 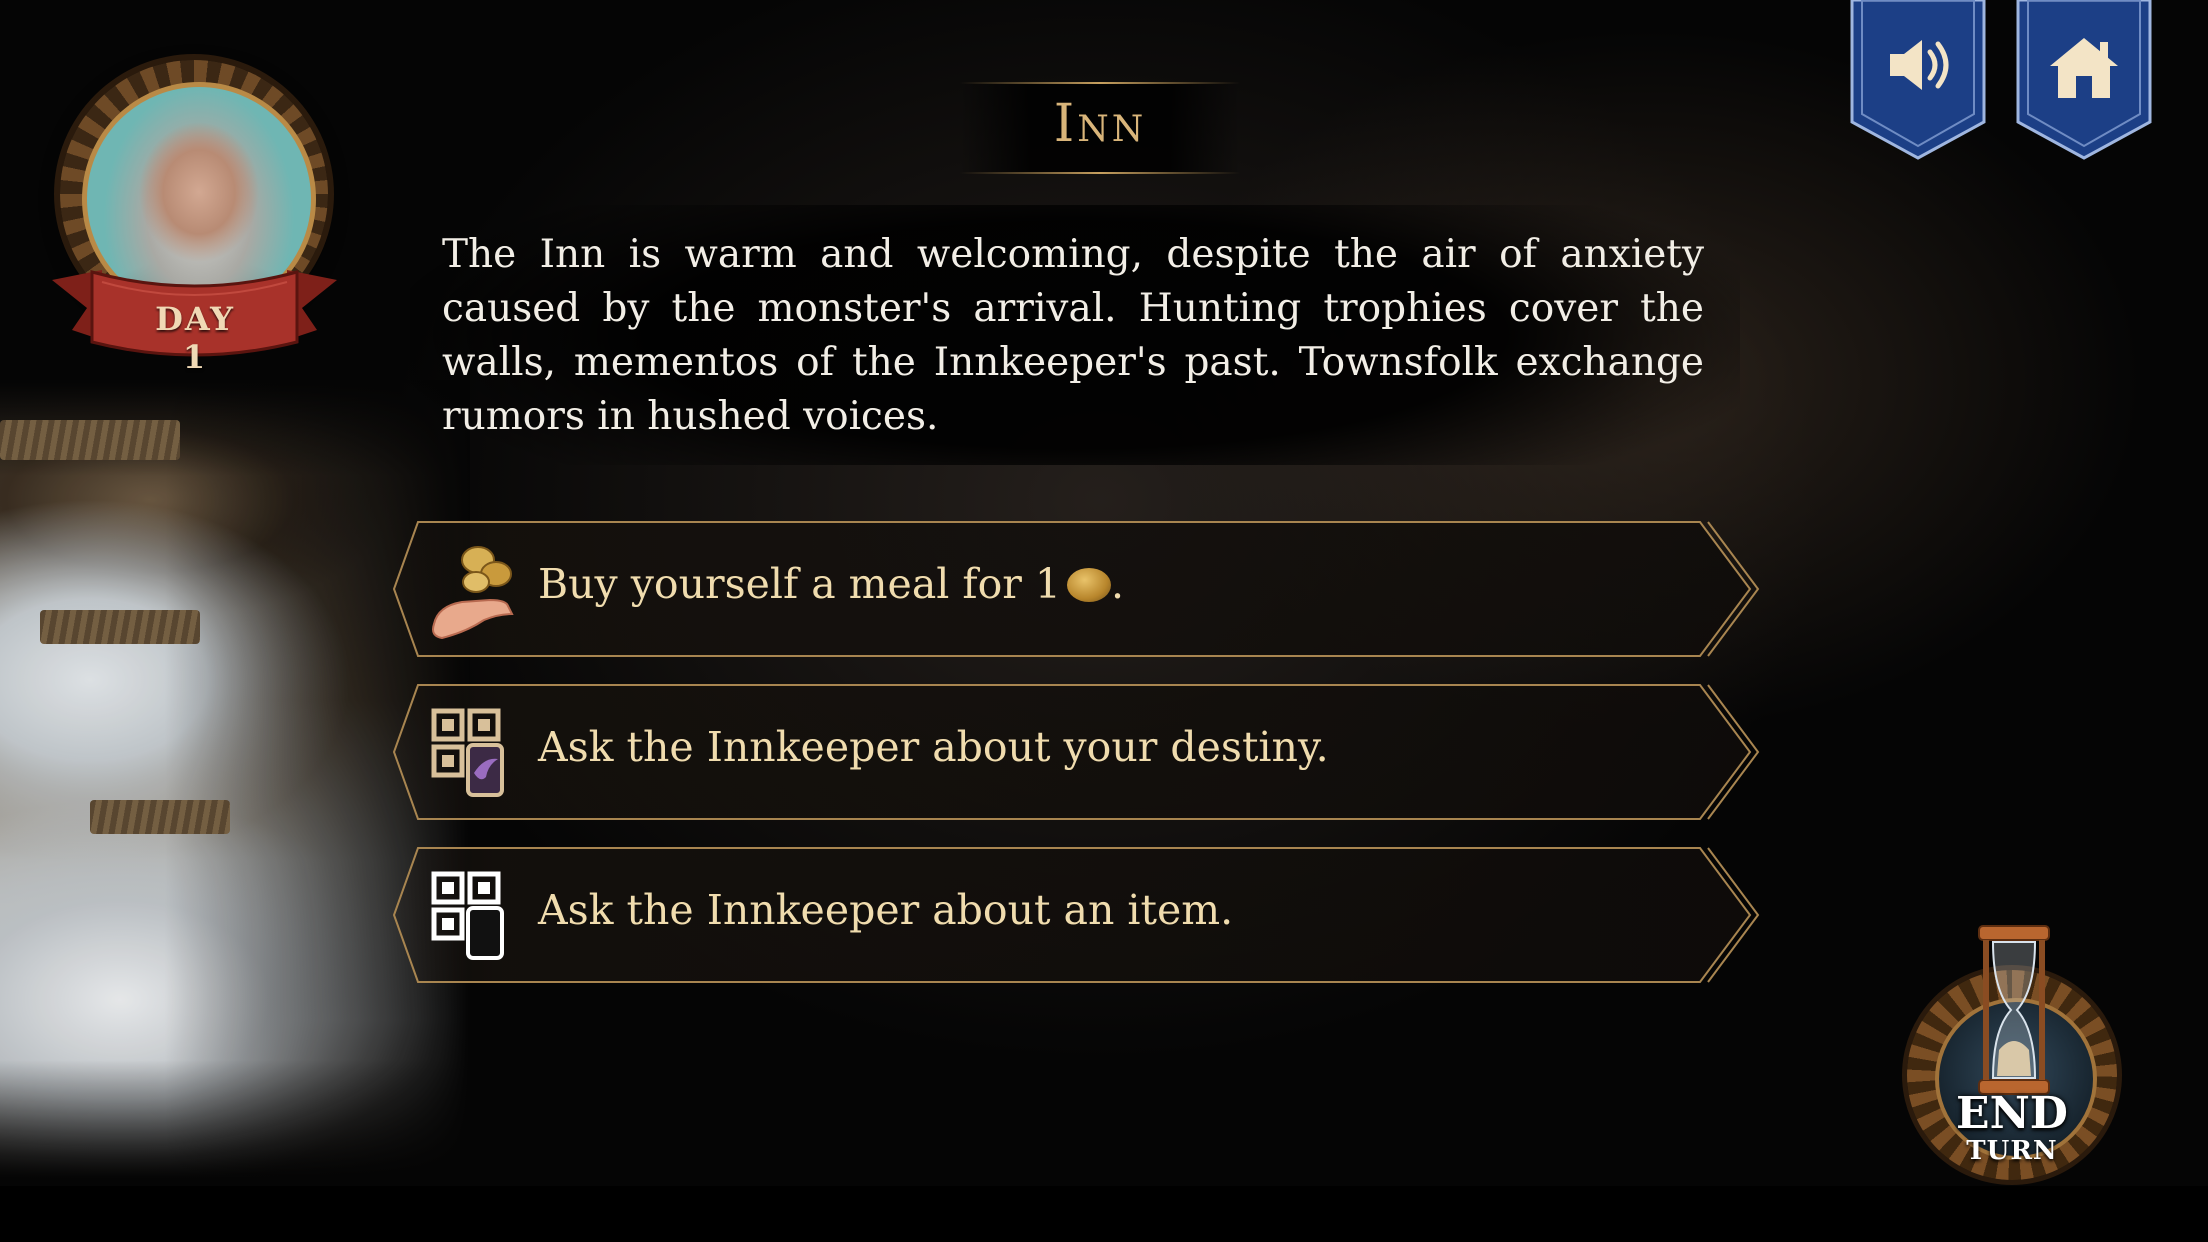 I want to click on choice-buy-meal: Buy yourself a meal for 1., so click(x=1075, y=589).